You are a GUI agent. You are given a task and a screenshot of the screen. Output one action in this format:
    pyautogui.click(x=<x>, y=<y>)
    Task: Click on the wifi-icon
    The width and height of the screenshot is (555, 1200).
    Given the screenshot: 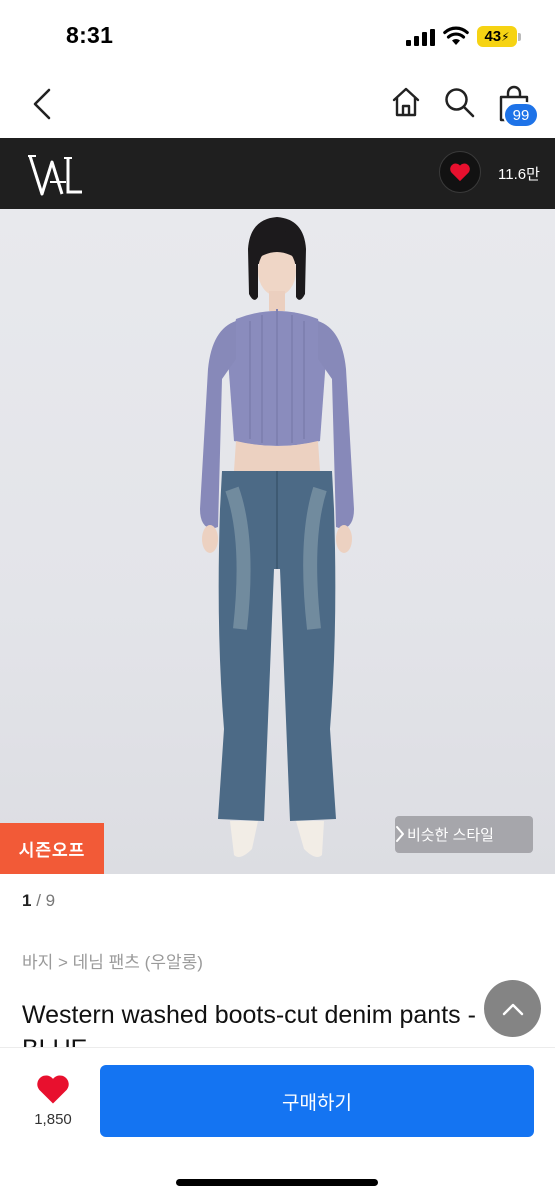 What is the action you would take?
    pyautogui.click(x=456, y=35)
    